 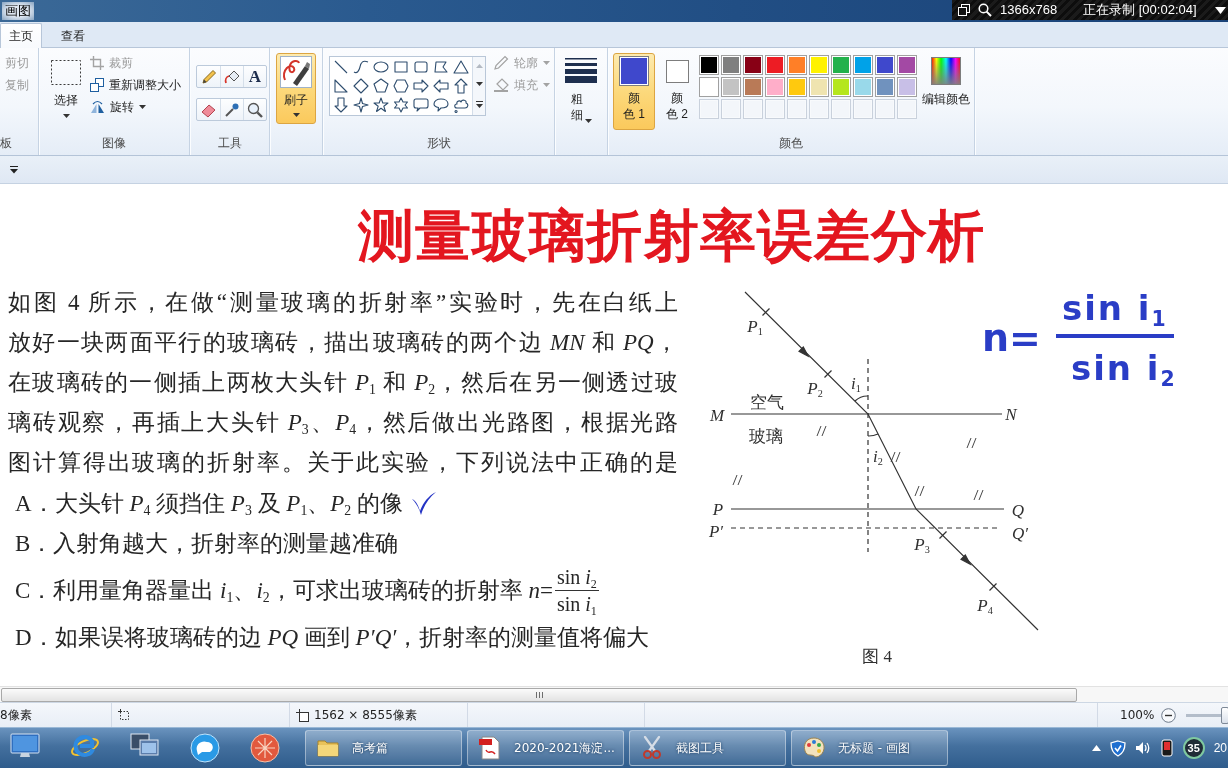 What do you see at coordinates (381, 85) in the screenshot?
I see `pentagon-shape-icon` at bounding box center [381, 85].